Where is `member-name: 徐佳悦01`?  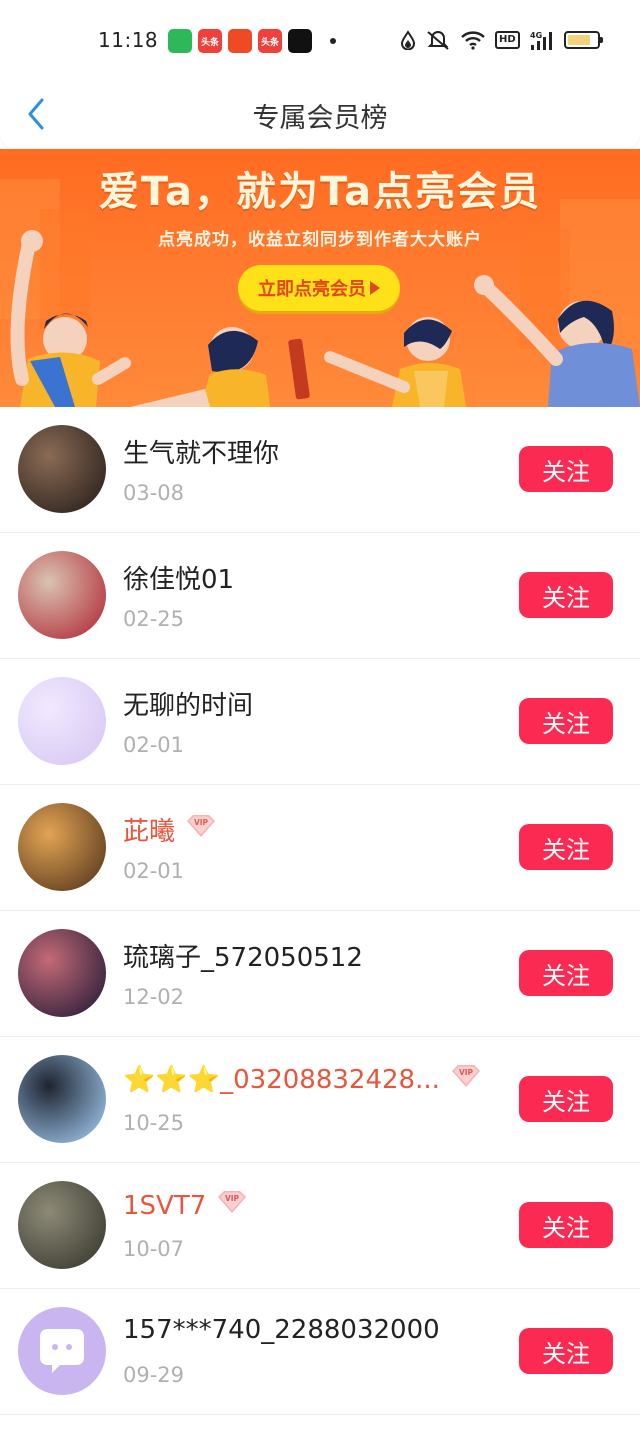 member-name: 徐佳悦01 is located at coordinates (178, 577).